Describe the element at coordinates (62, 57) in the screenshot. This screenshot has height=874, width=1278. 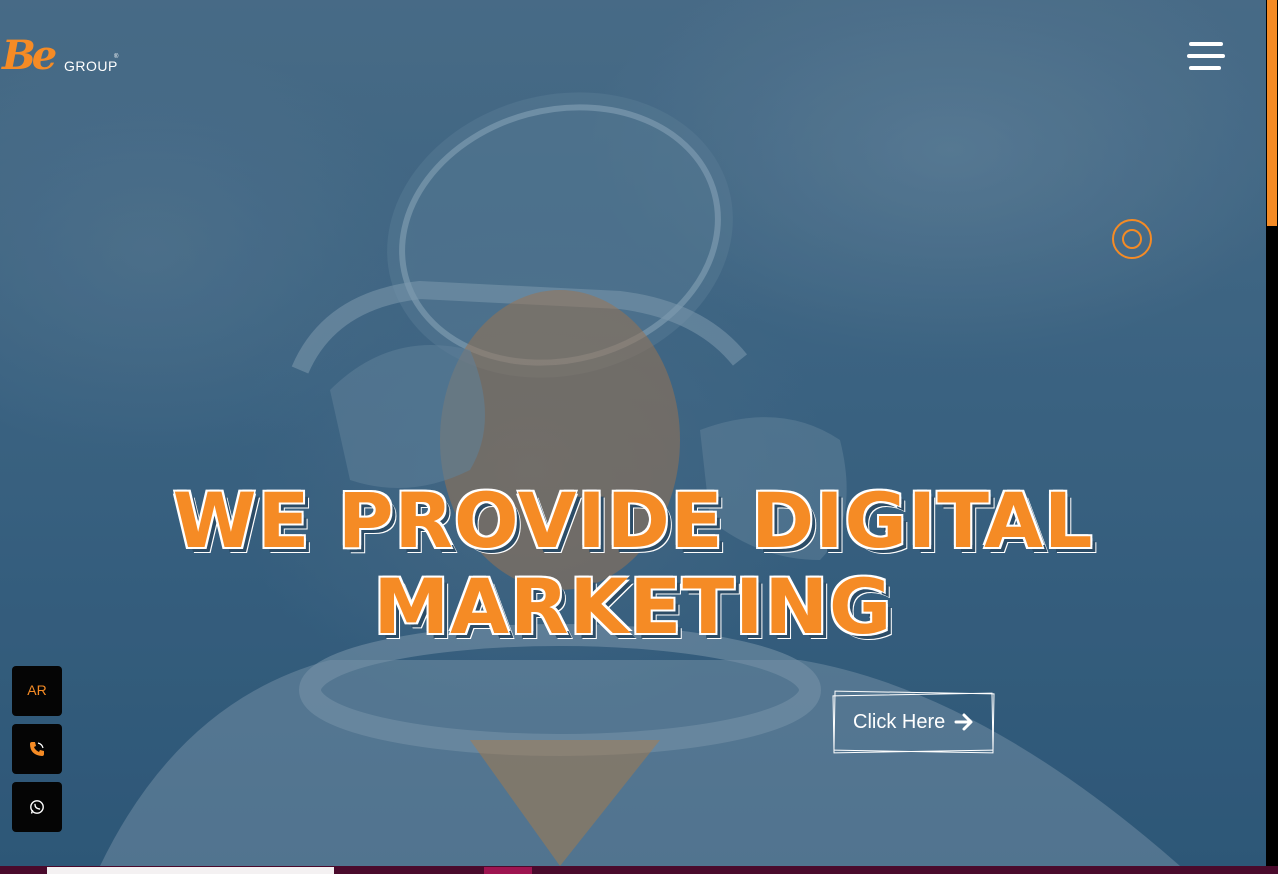
I see `brand-logo: Be GROUP ®` at that location.